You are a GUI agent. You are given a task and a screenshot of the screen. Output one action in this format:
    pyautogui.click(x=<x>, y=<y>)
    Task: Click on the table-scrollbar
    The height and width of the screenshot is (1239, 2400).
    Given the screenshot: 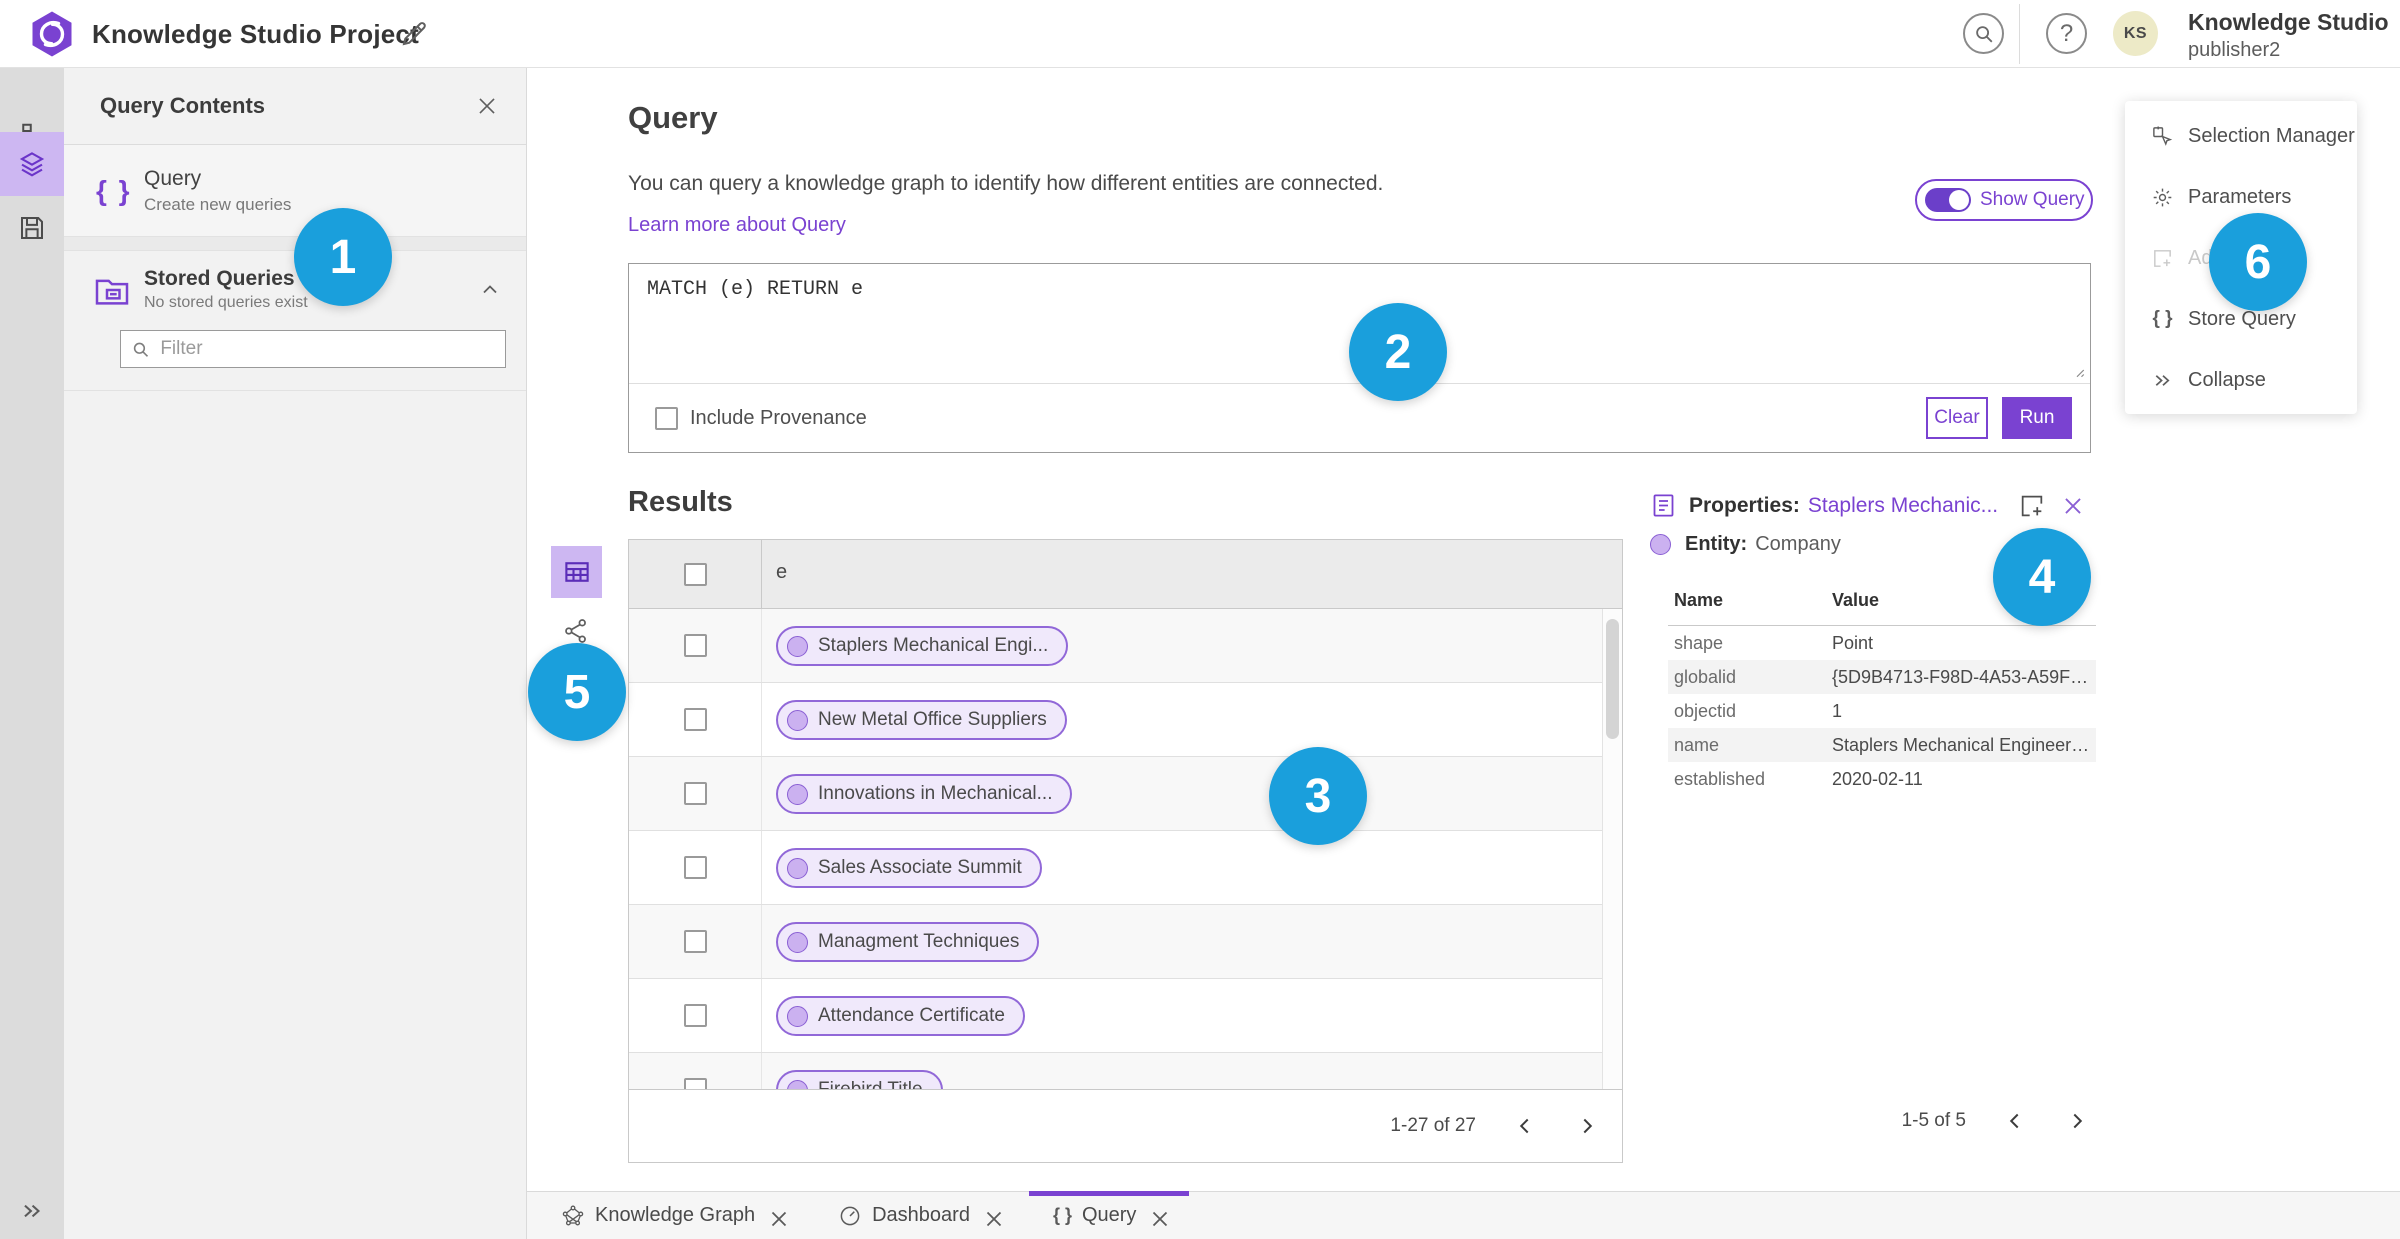 What is the action you would take?
    pyautogui.click(x=1612, y=849)
    